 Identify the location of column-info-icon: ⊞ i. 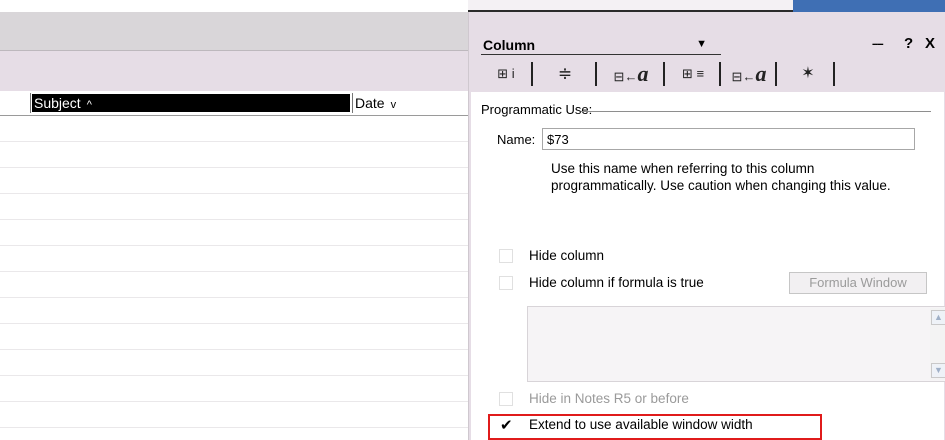
(506, 73).